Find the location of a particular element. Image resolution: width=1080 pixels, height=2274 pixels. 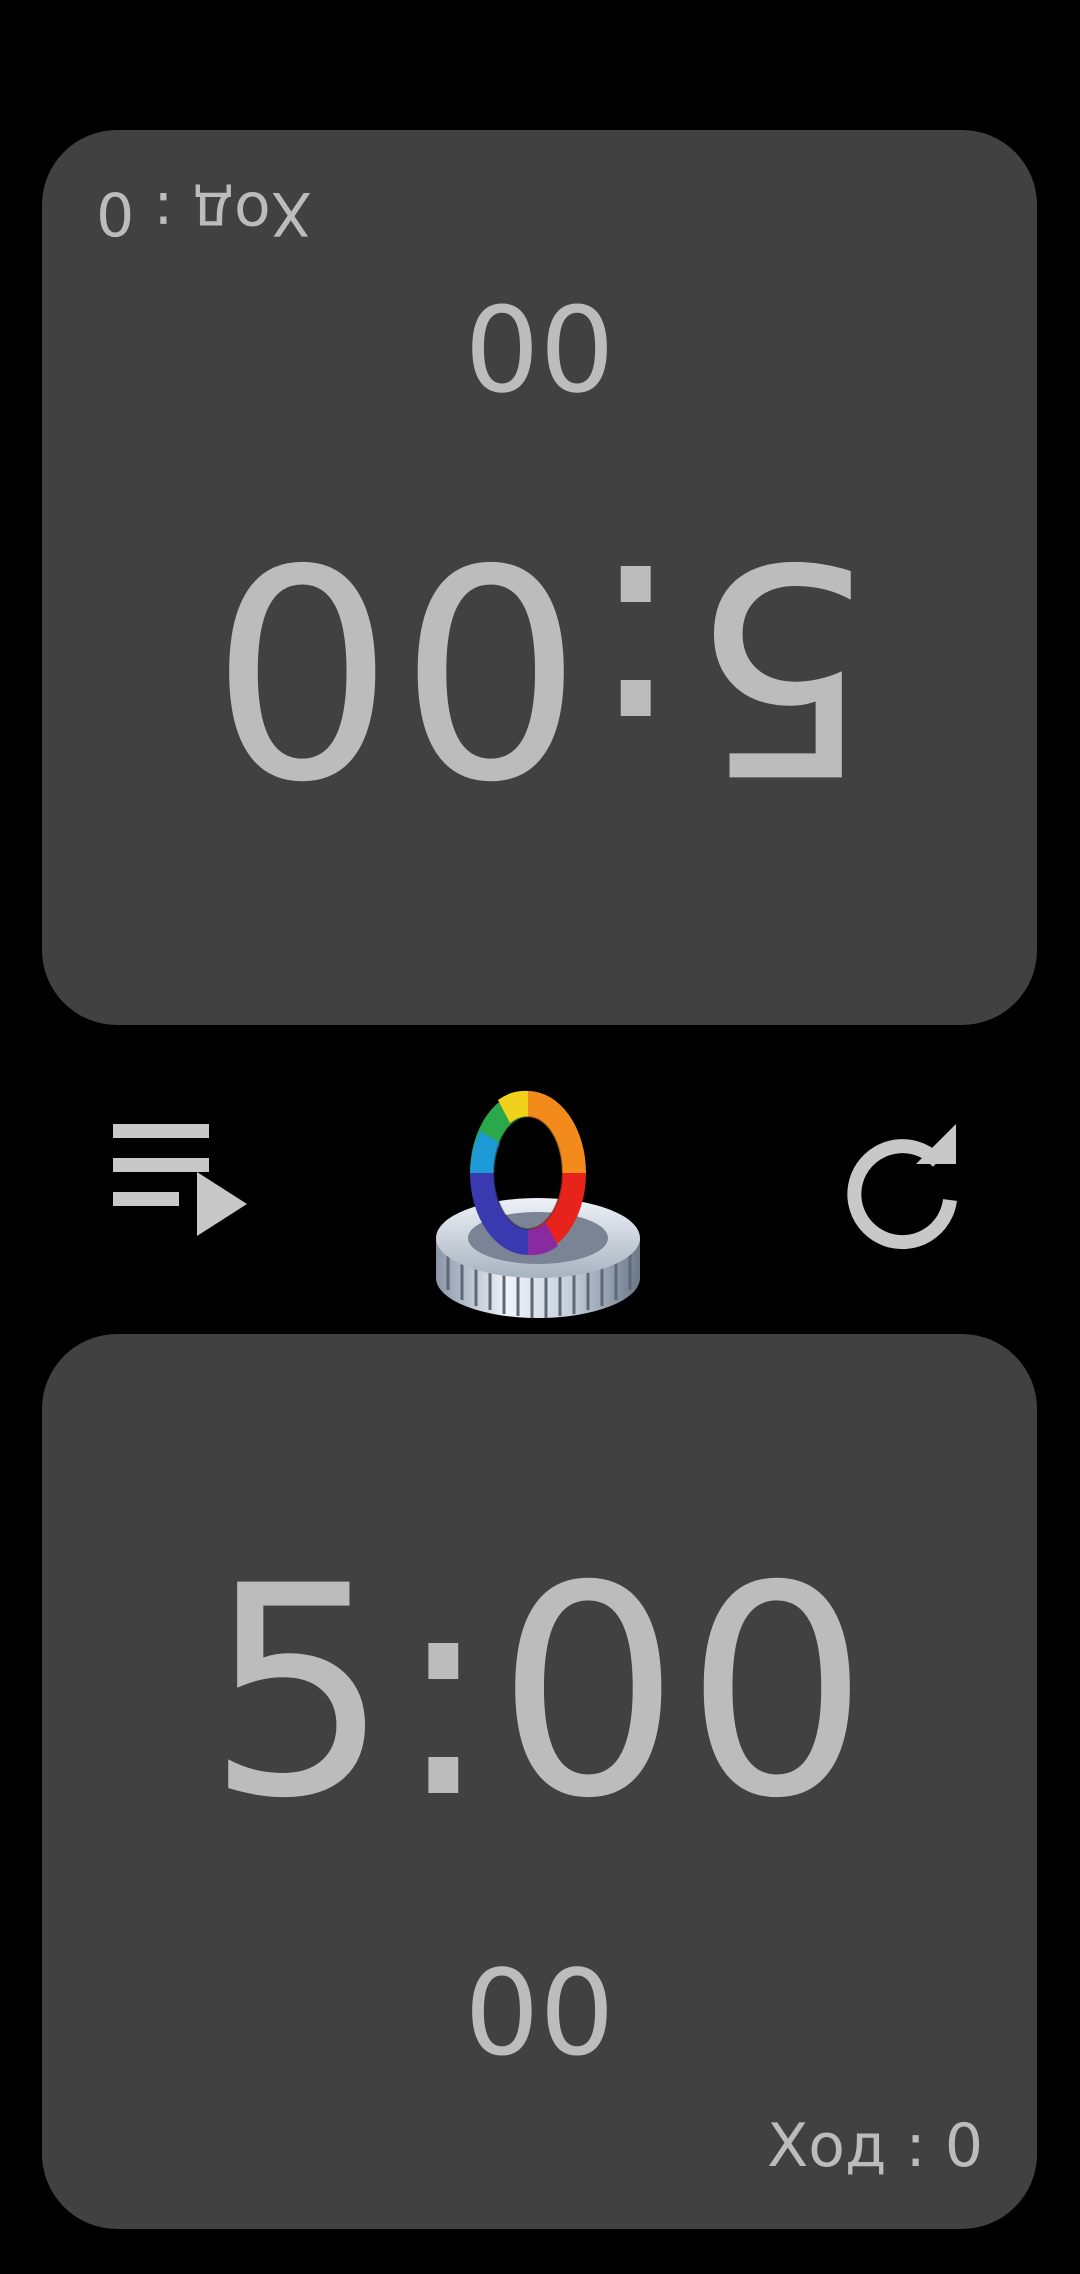

top-main-time: 5:00 is located at coordinates (539, 665).